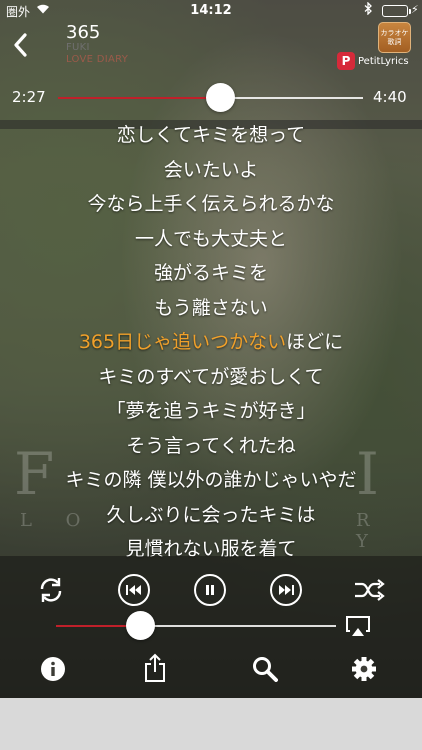 This screenshot has width=422, height=750. I want to click on pause-icon, so click(210, 590).